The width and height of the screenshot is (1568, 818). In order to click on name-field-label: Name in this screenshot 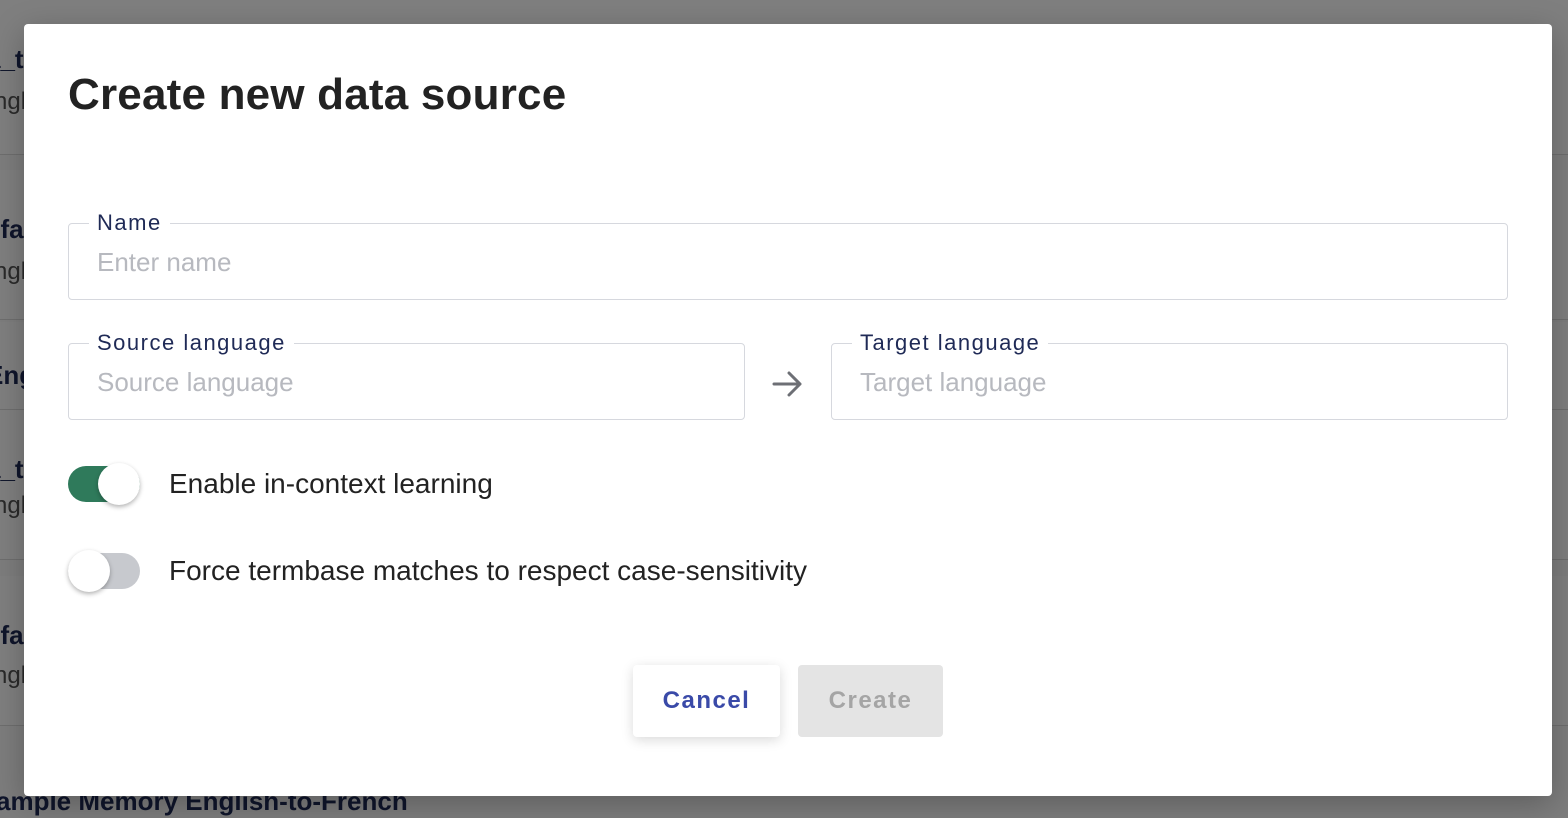, I will do `click(129, 223)`.